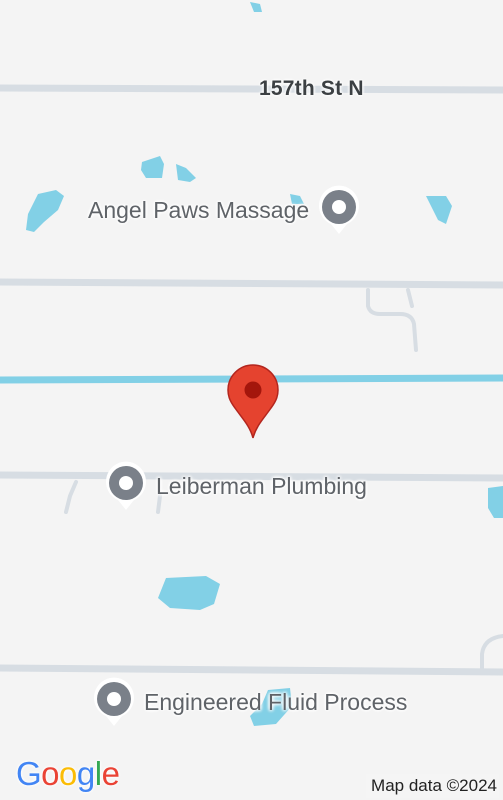 This screenshot has width=503, height=800. Describe the element at coordinates (98, 773) in the screenshot. I see `google-logo-letter: l` at that location.